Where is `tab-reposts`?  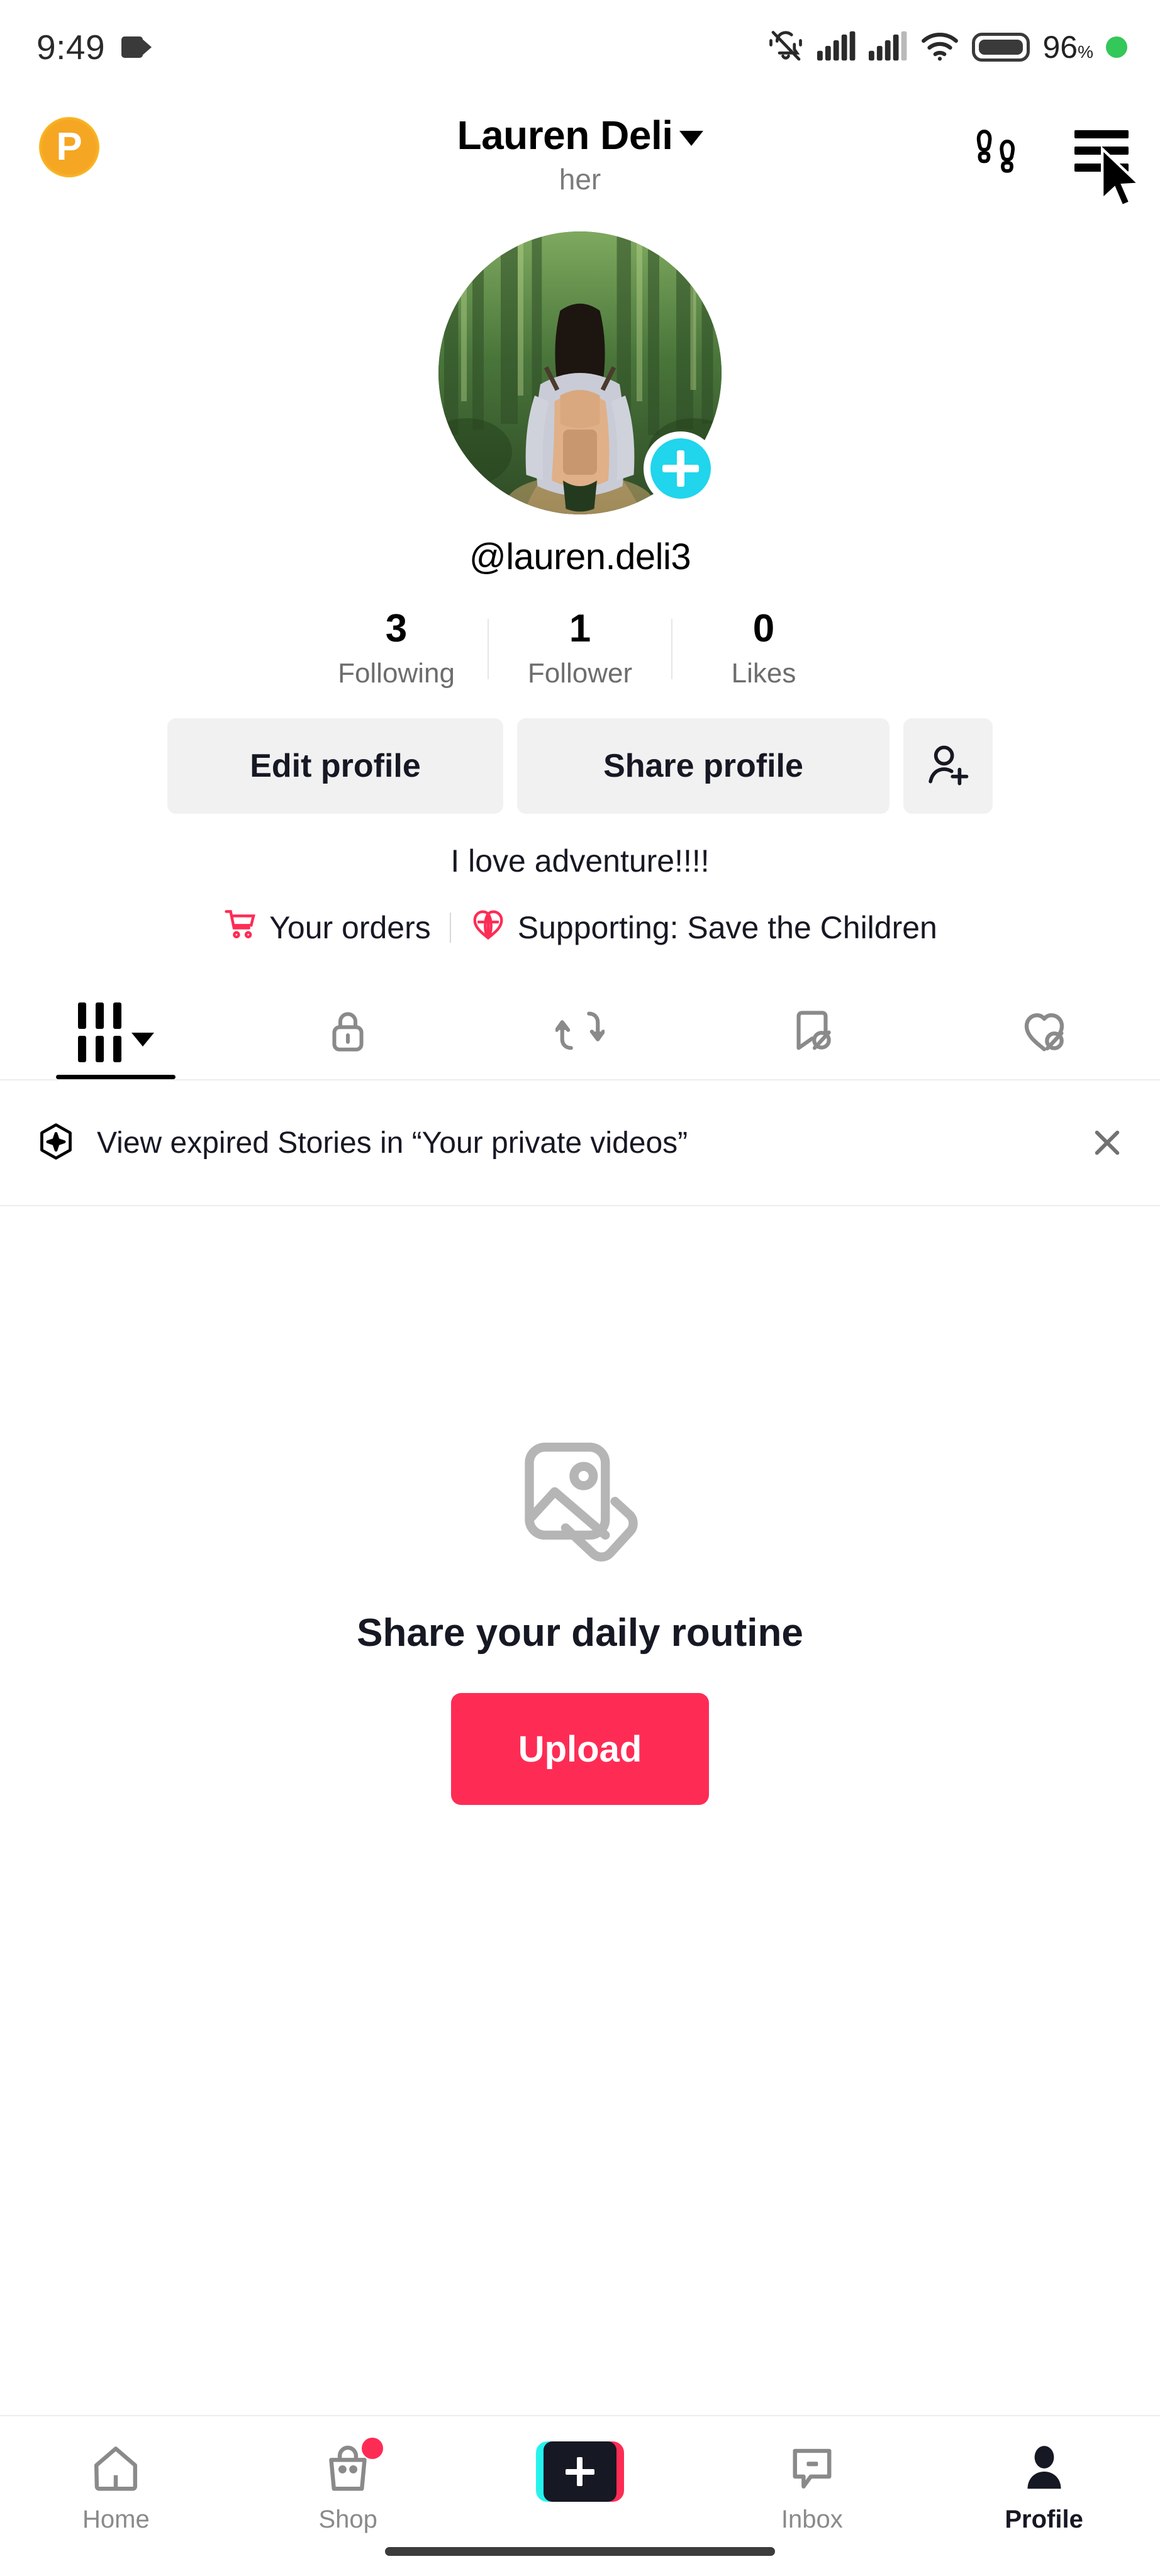 tab-reposts is located at coordinates (580, 1032).